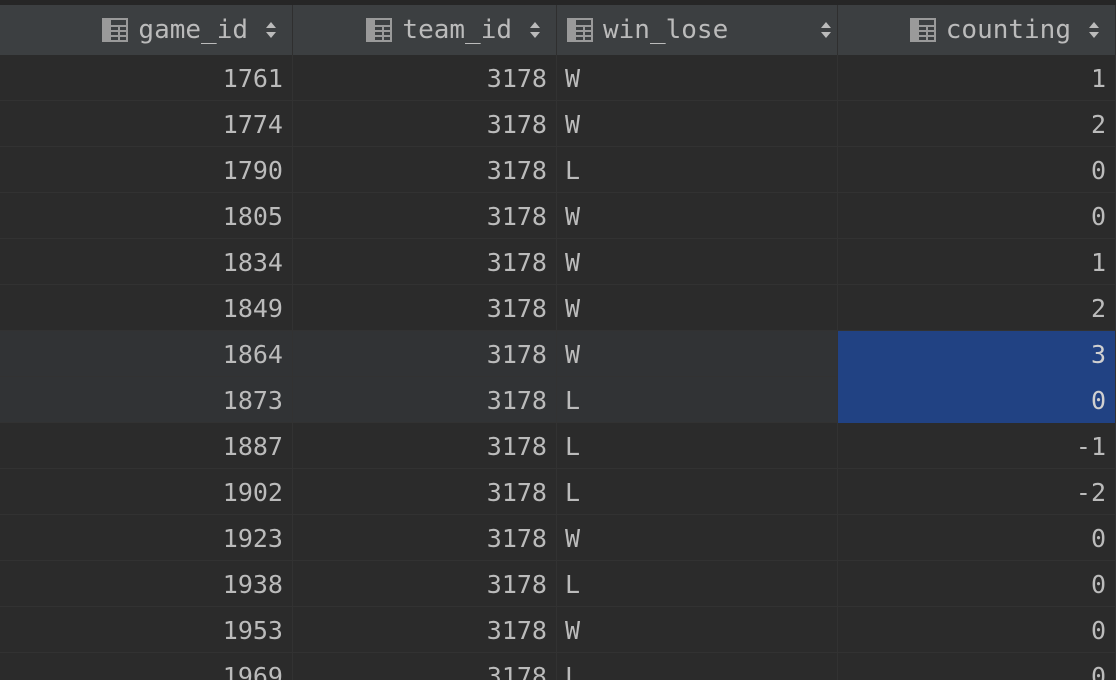  What do you see at coordinates (146, 124) in the screenshot?
I see `cell-game-id: 1774` at bounding box center [146, 124].